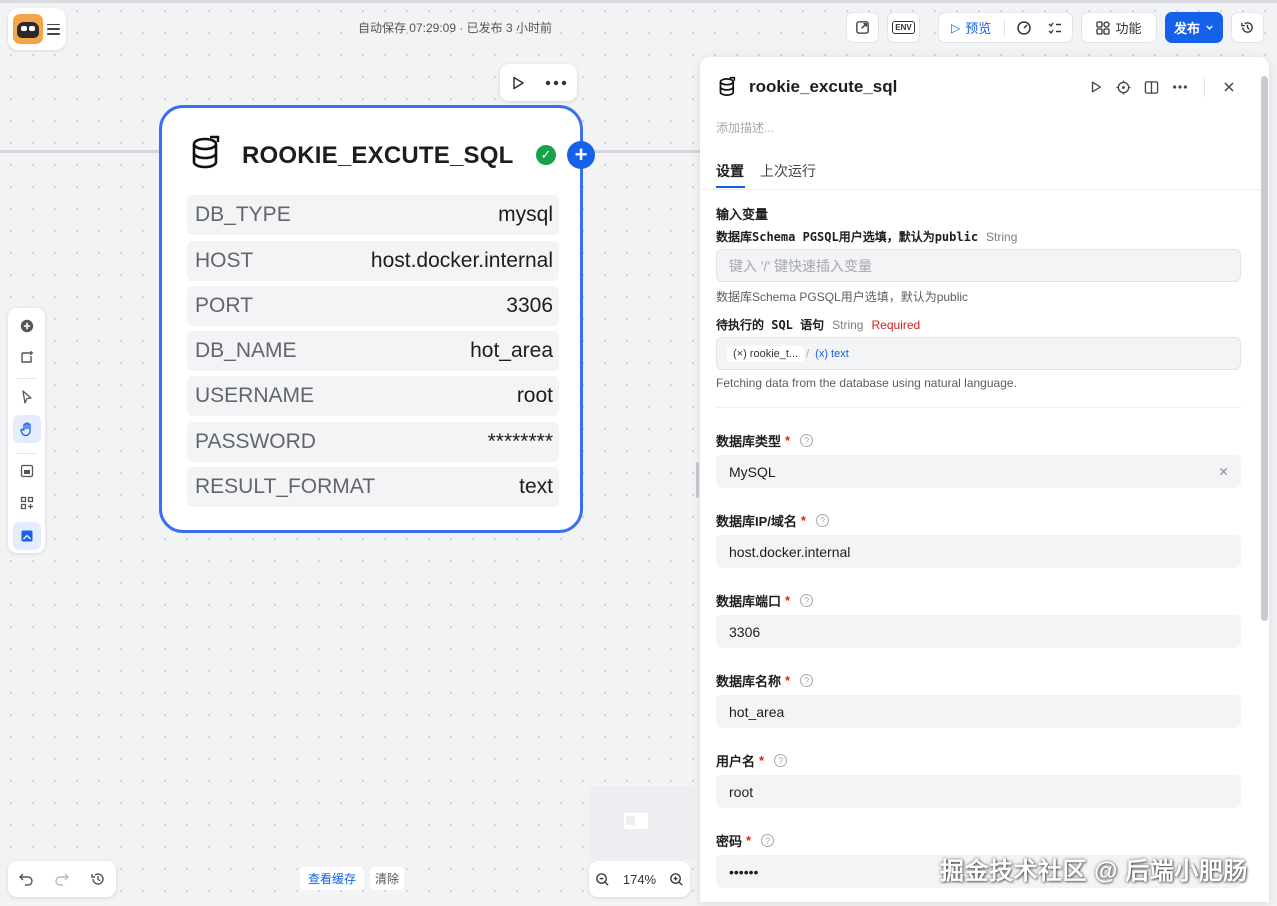  Describe the element at coordinates (757, 711) in the screenshot. I see `db-name-value: hot_area` at that location.